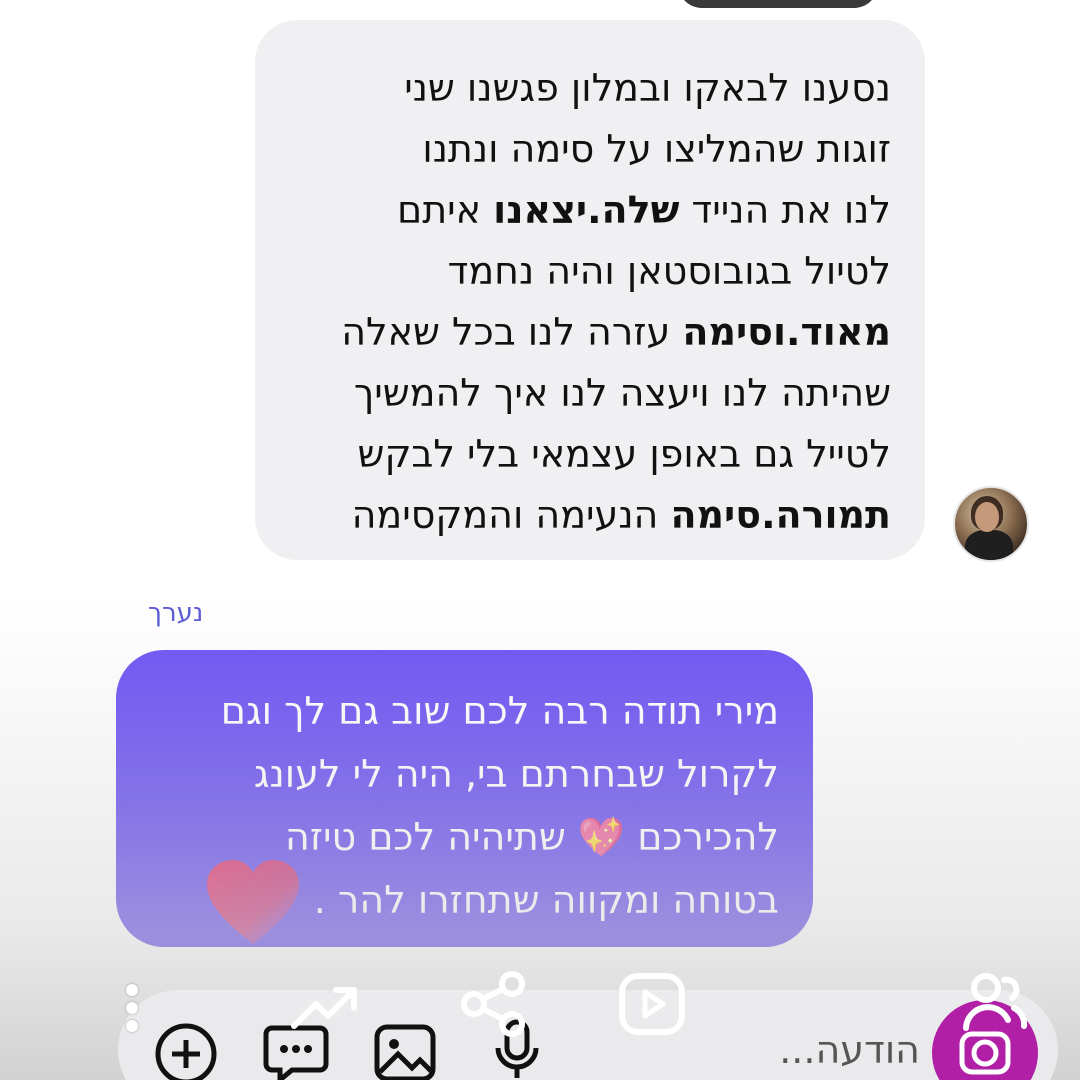  Describe the element at coordinates (186, 1050) in the screenshot. I see `add-icon` at that location.